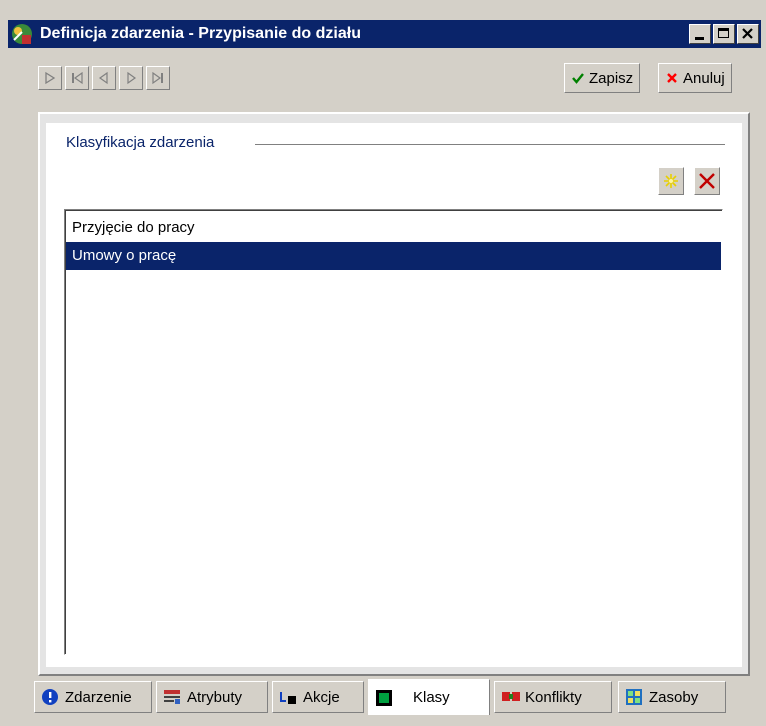 The height and width of the screenshot is (726, 766). I want to click on tab-label: Atrybuty, so click(215, 697).